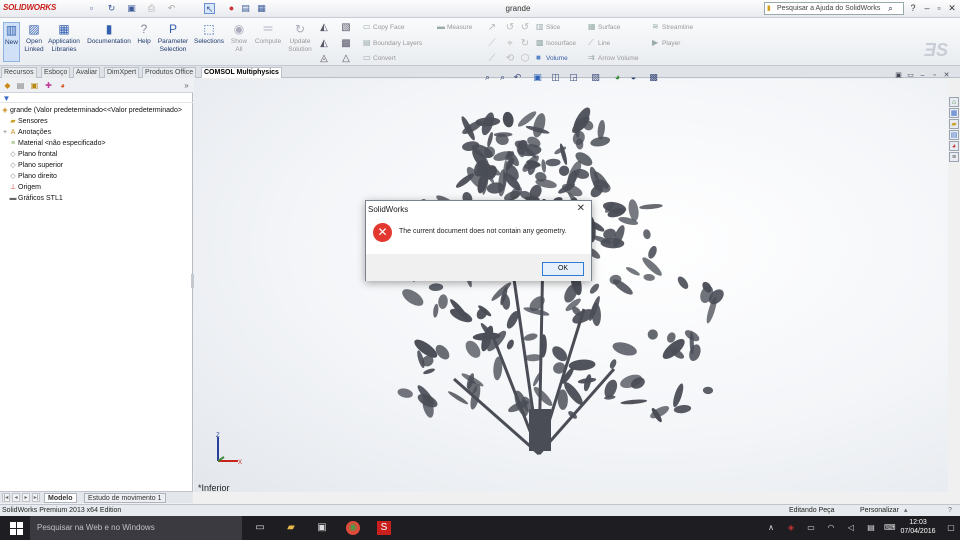 The image size is (960, 540). I want to click on surface-button: ▦ Surface, so click(604, 27).